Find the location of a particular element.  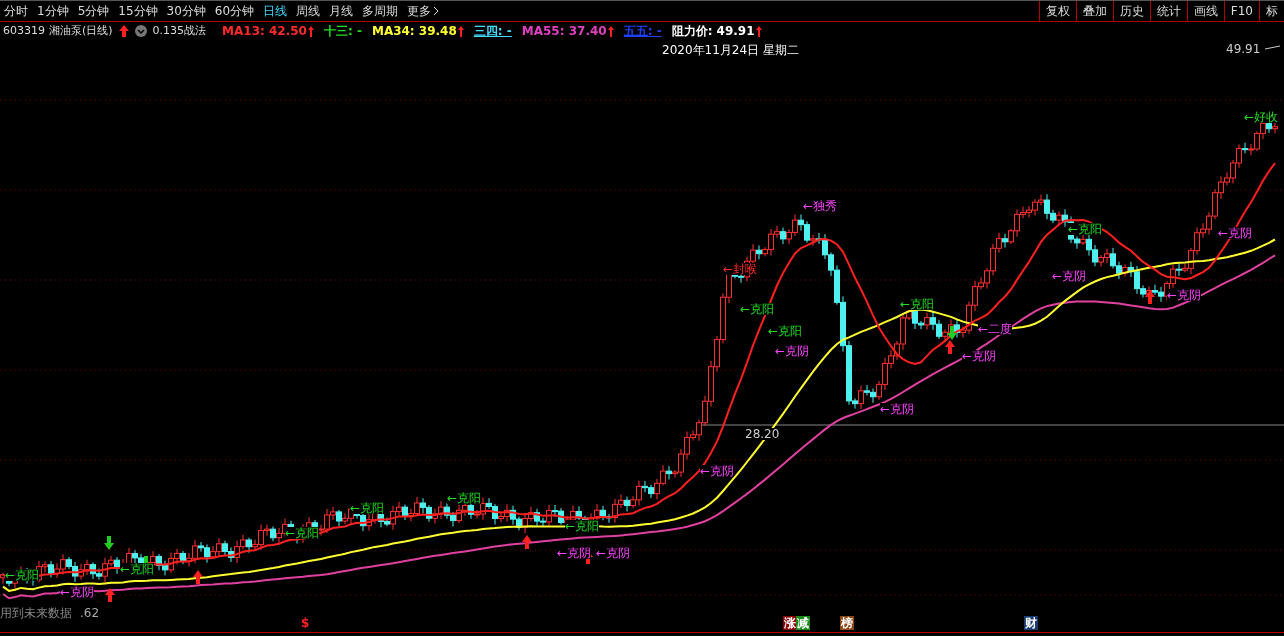

toolbar-action-button: 历史 is located at coordinates (1131, 11).